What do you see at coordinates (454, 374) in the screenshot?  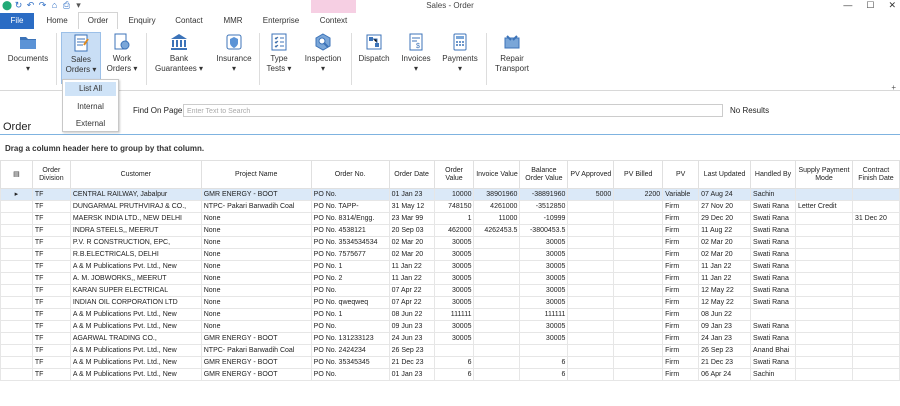 I see `table-cell: 6` at bounding box center [454, 374].